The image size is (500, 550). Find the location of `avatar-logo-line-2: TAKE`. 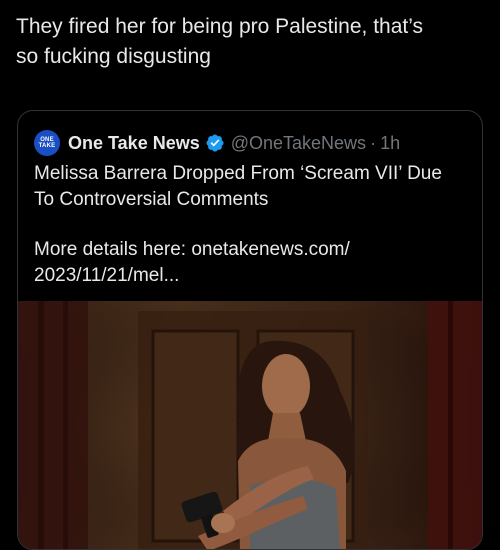

avatar-logo-line-2: TAKE is located at coordinates (47, 146).